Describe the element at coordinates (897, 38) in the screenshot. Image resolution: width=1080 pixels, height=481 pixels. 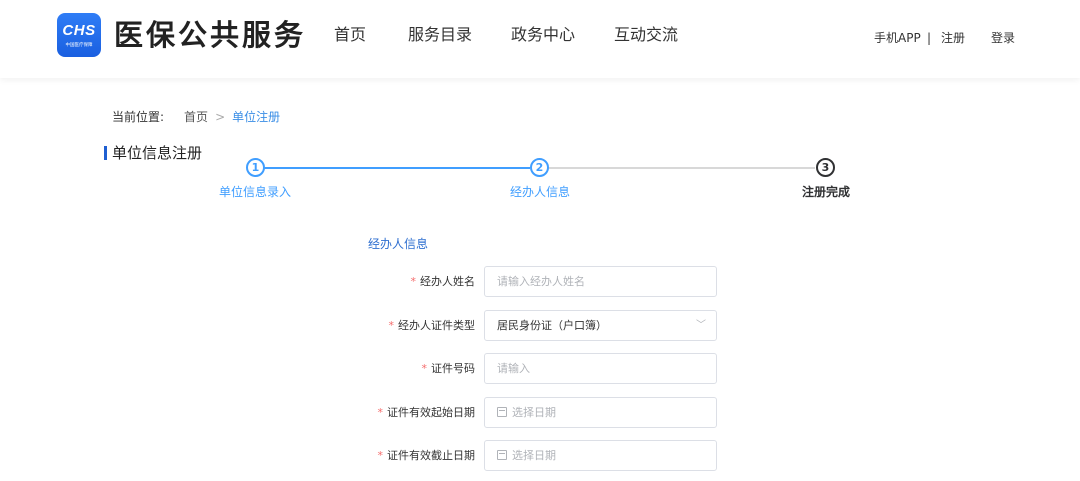
I see `mobile-app-link: 手机APP` at that location.